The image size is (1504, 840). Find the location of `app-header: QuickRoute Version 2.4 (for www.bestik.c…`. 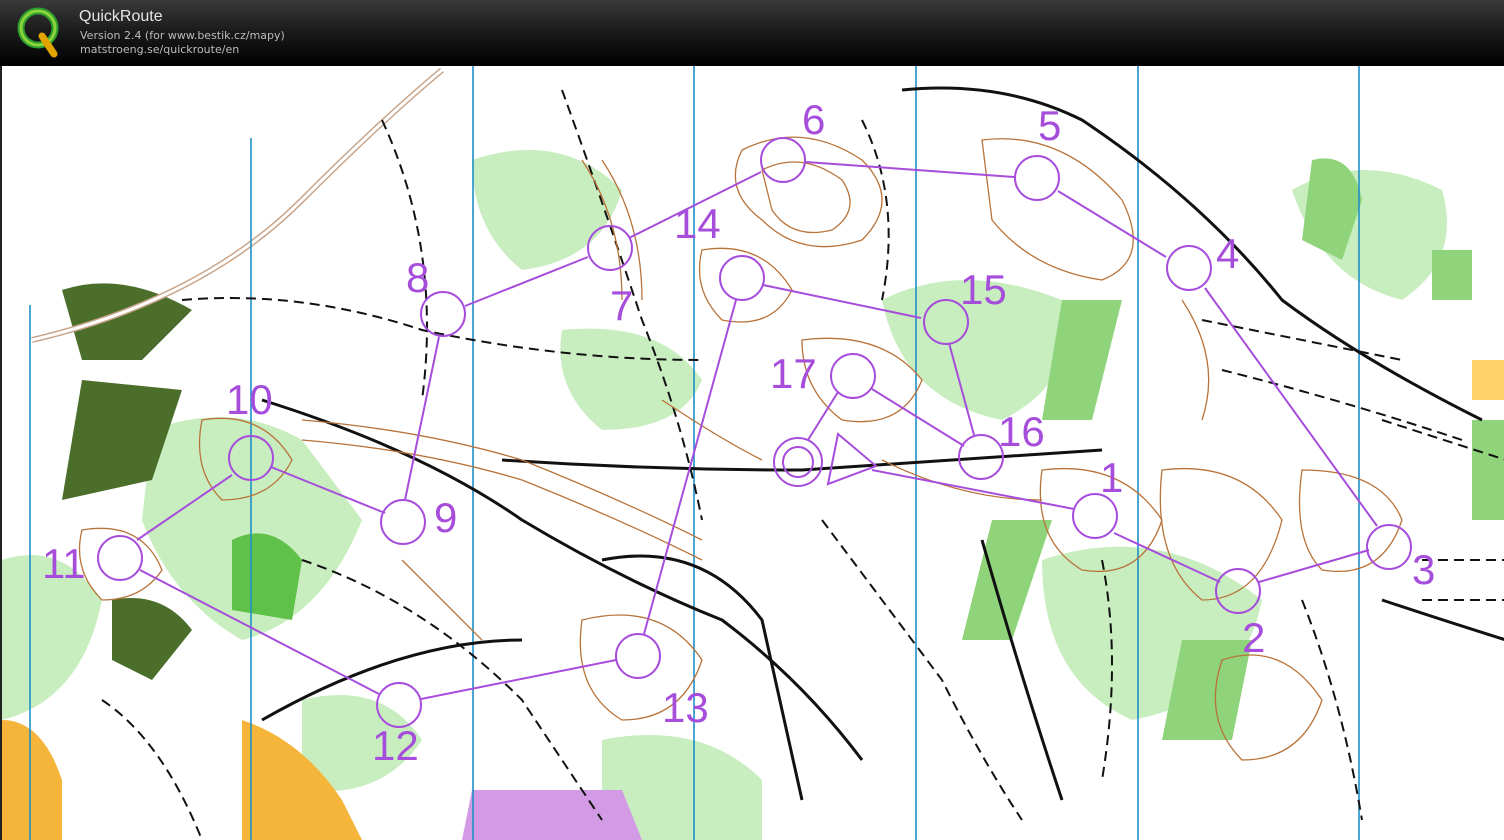

app-header: QuickRoute Version 2.4 (for www.bestik.c… is located at coordinates (752, 33).